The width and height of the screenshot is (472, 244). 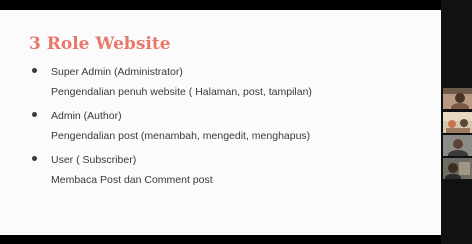 What do you see at coordinates (86, 116) in the screenshot?
I see `role-name: Admin (Author)` at bounding box center [86, 116].